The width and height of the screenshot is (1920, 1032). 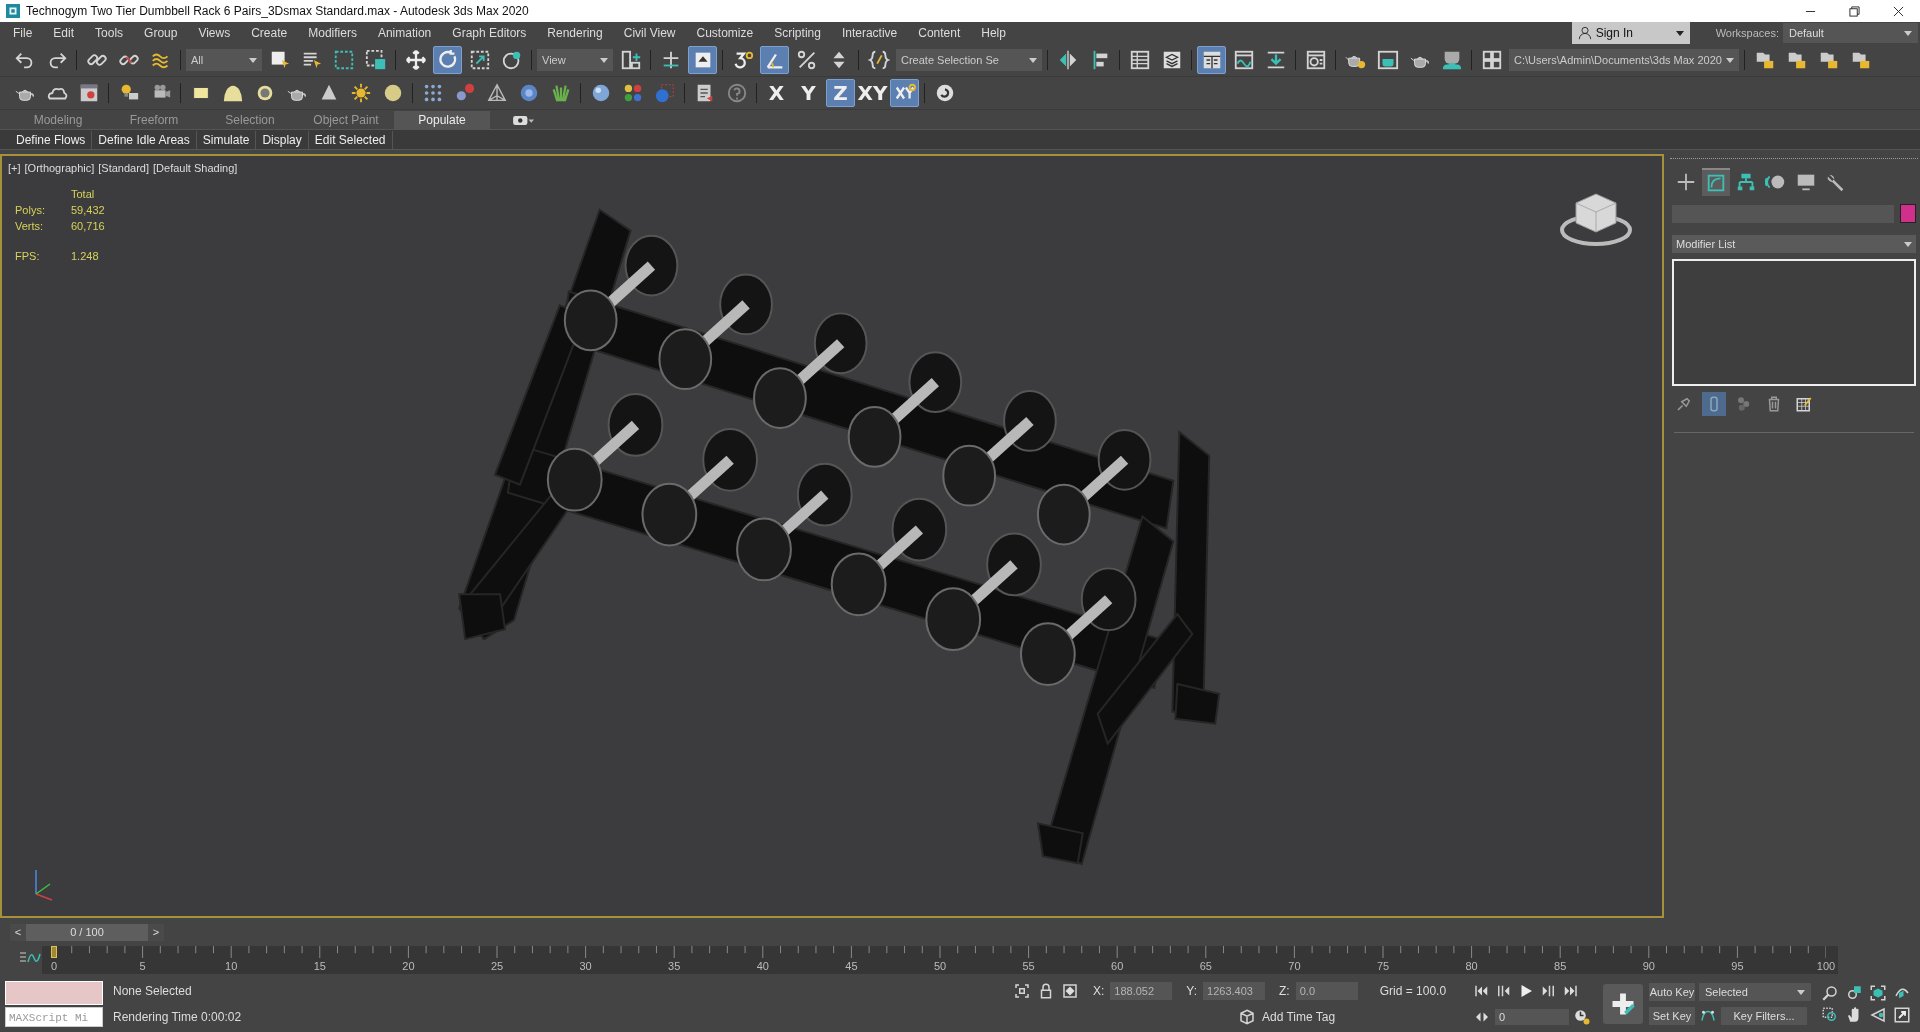 What do you see at coordinates (1299, 1017) in the screenshot?
I see `add-time-tag-link: Add Time Tag` at bounding box center [1299, 1017].